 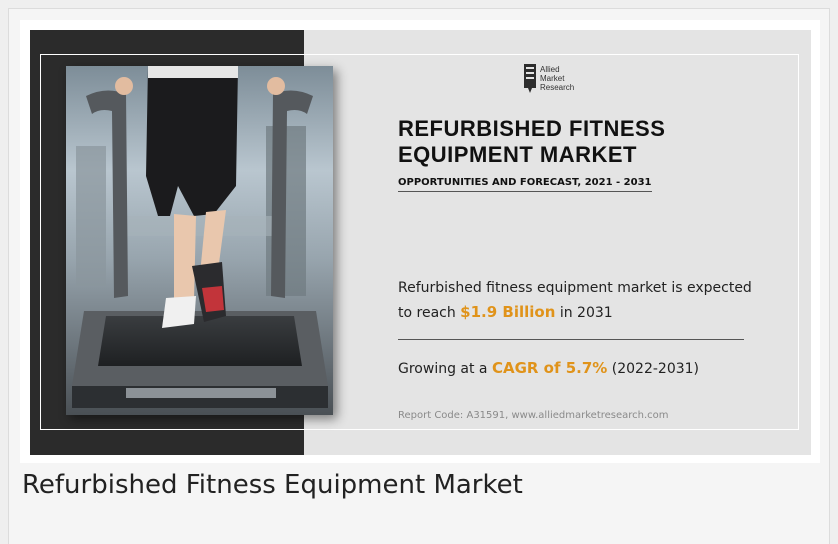 I want to click on brand-name: Allied Market Research, so click(x=557, y=78).